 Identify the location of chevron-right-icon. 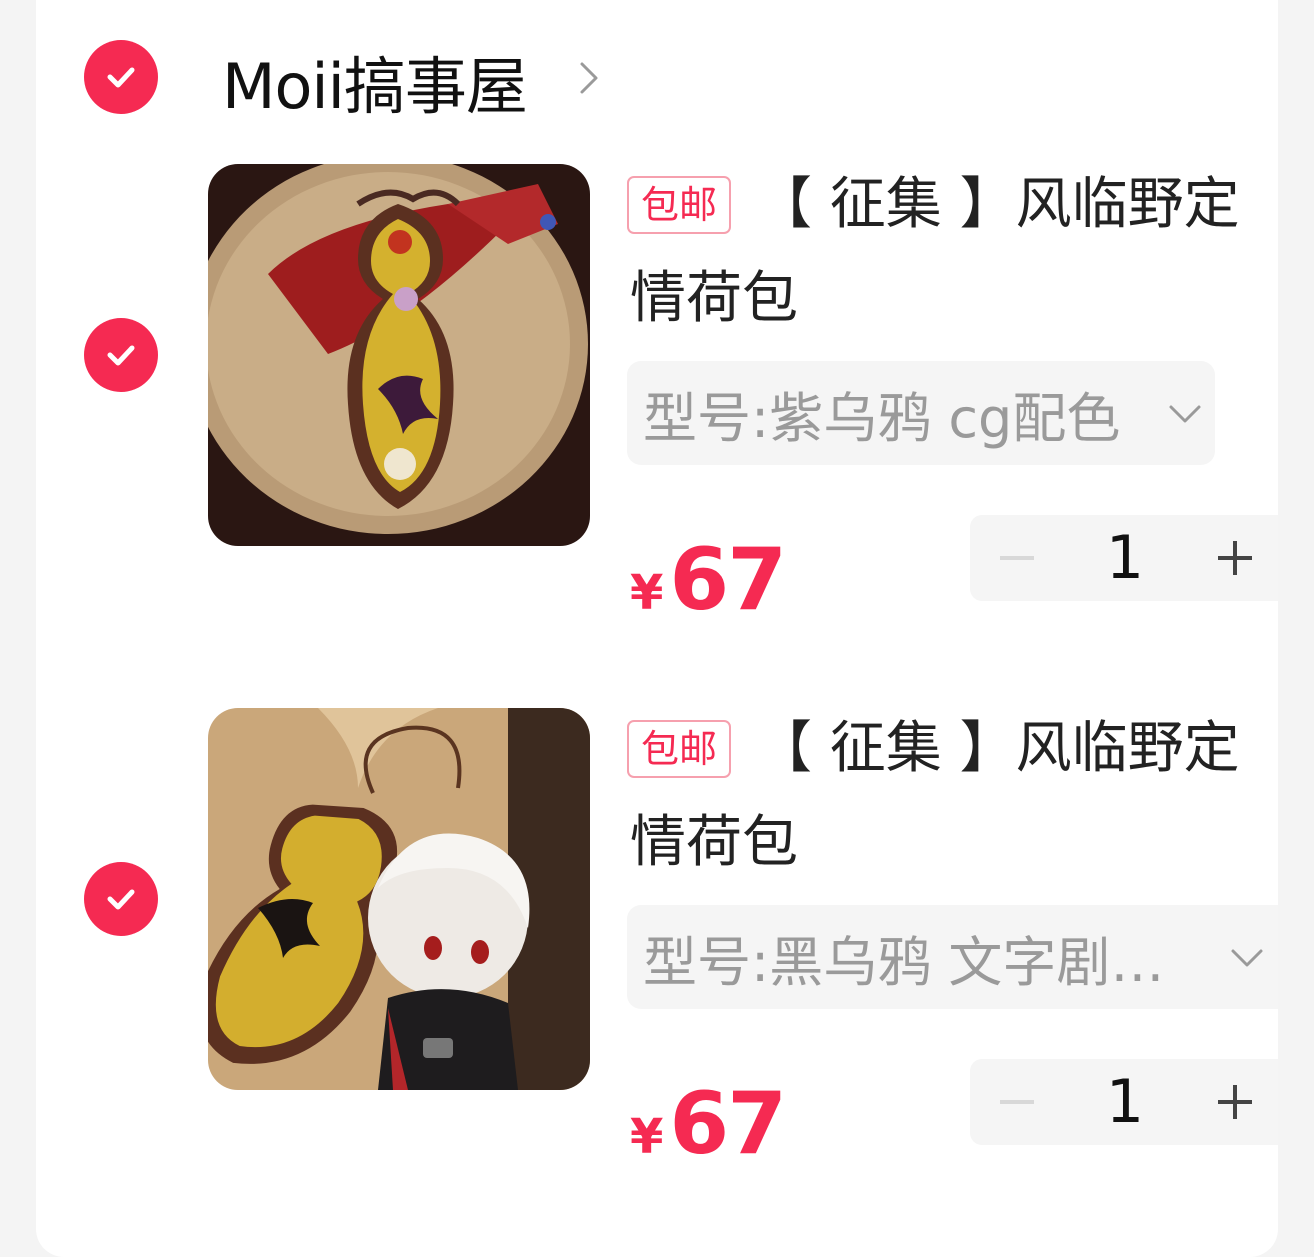
(589, 78).